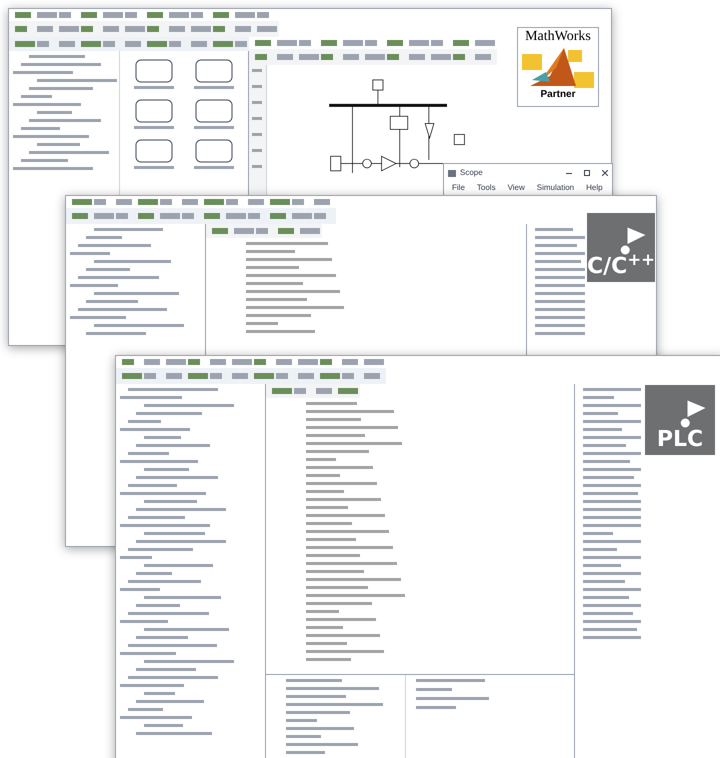  I want to click on minimize-icon, so click(569, 173).